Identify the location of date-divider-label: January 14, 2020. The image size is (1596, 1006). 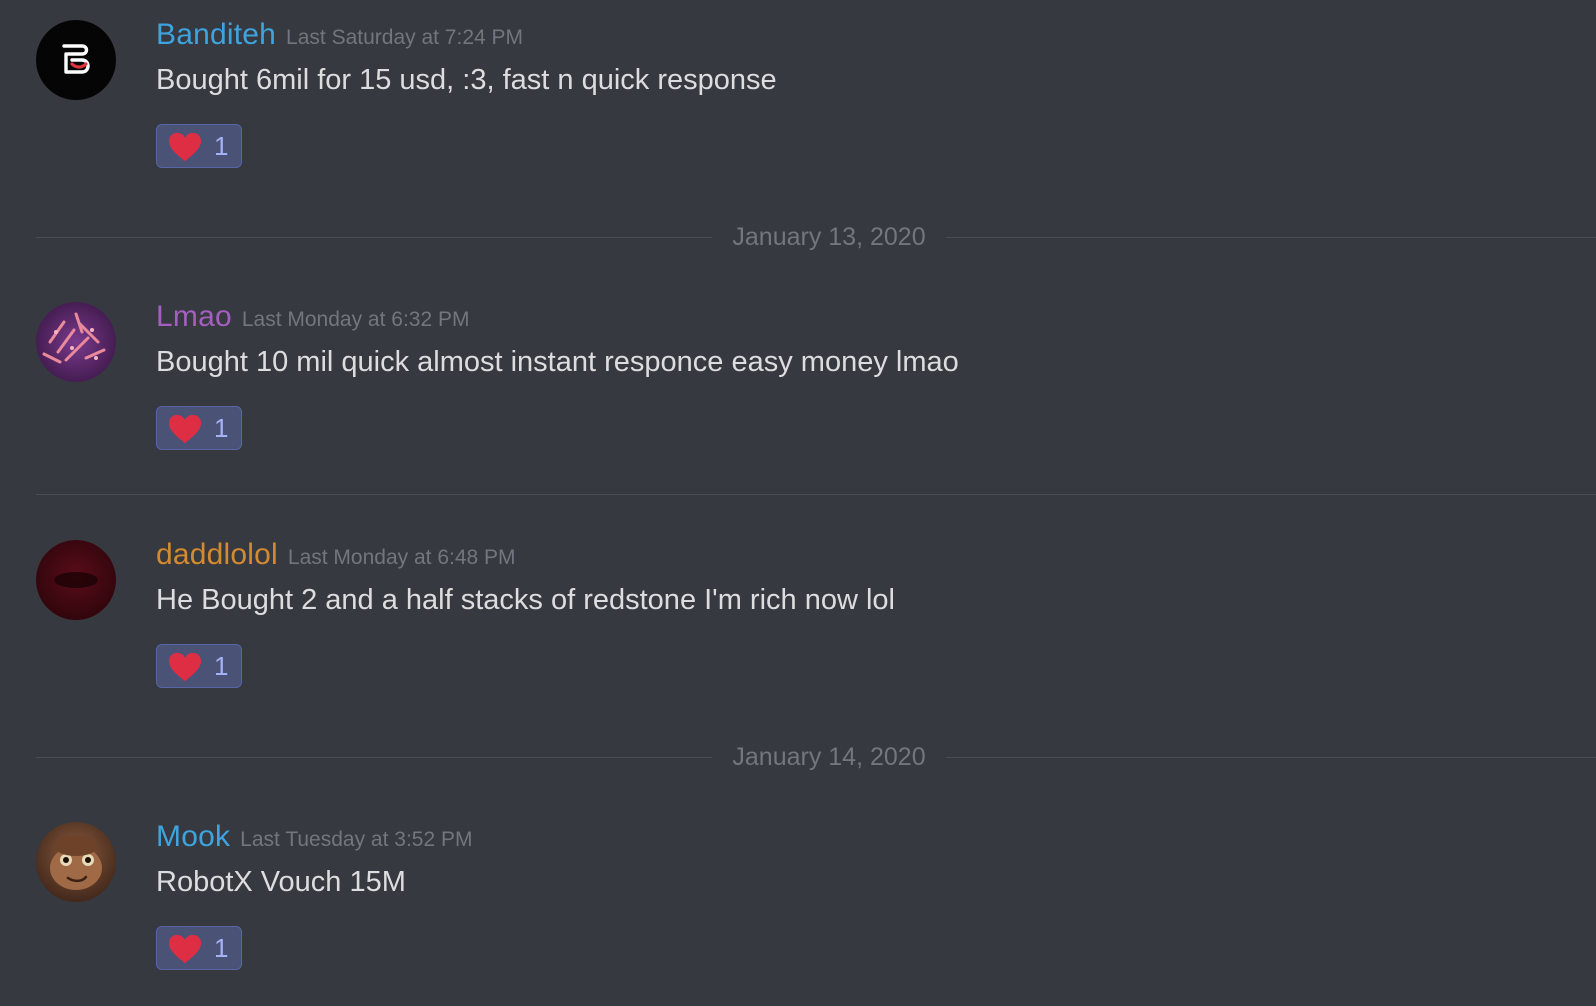
(829, 757).